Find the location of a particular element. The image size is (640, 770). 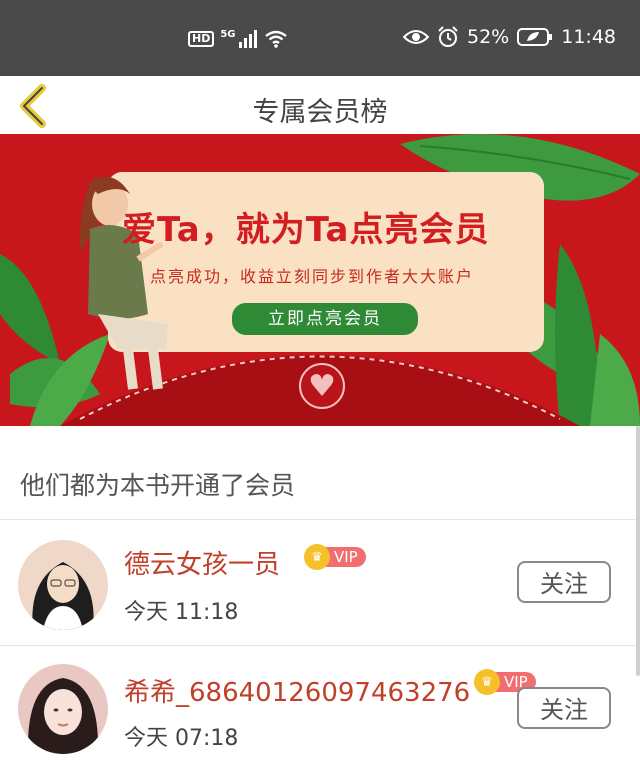

nav-bar: 专属会员榜 is located at coordinates (320, 105).